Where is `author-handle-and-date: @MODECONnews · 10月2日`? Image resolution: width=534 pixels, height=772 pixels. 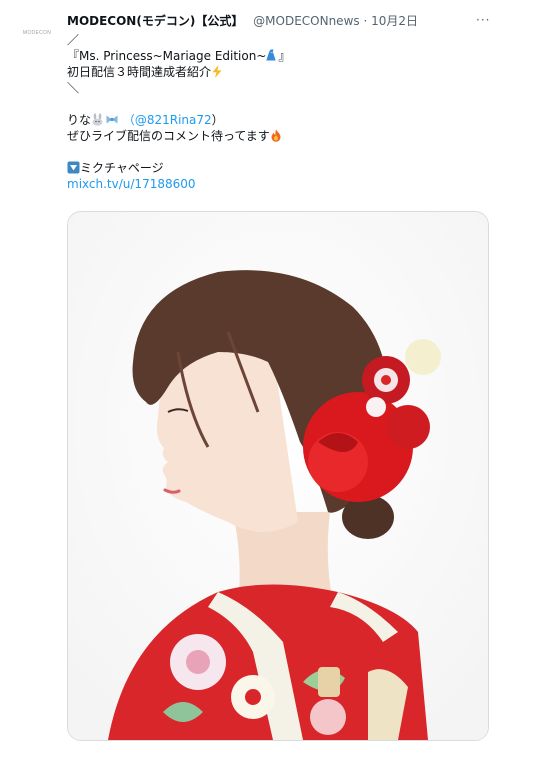 author-handle-and-date: @MODECONnews · 10月2日 is located at coordinates (335, 21).